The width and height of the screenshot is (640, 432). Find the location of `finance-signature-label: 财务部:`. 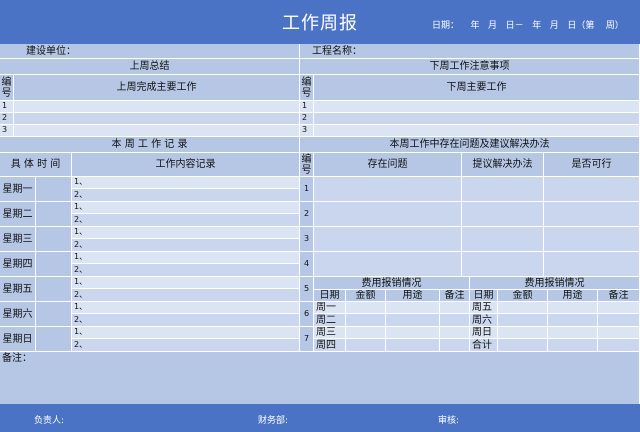

finance-signature-label: 财务部: is located at coordinates (273, 421).